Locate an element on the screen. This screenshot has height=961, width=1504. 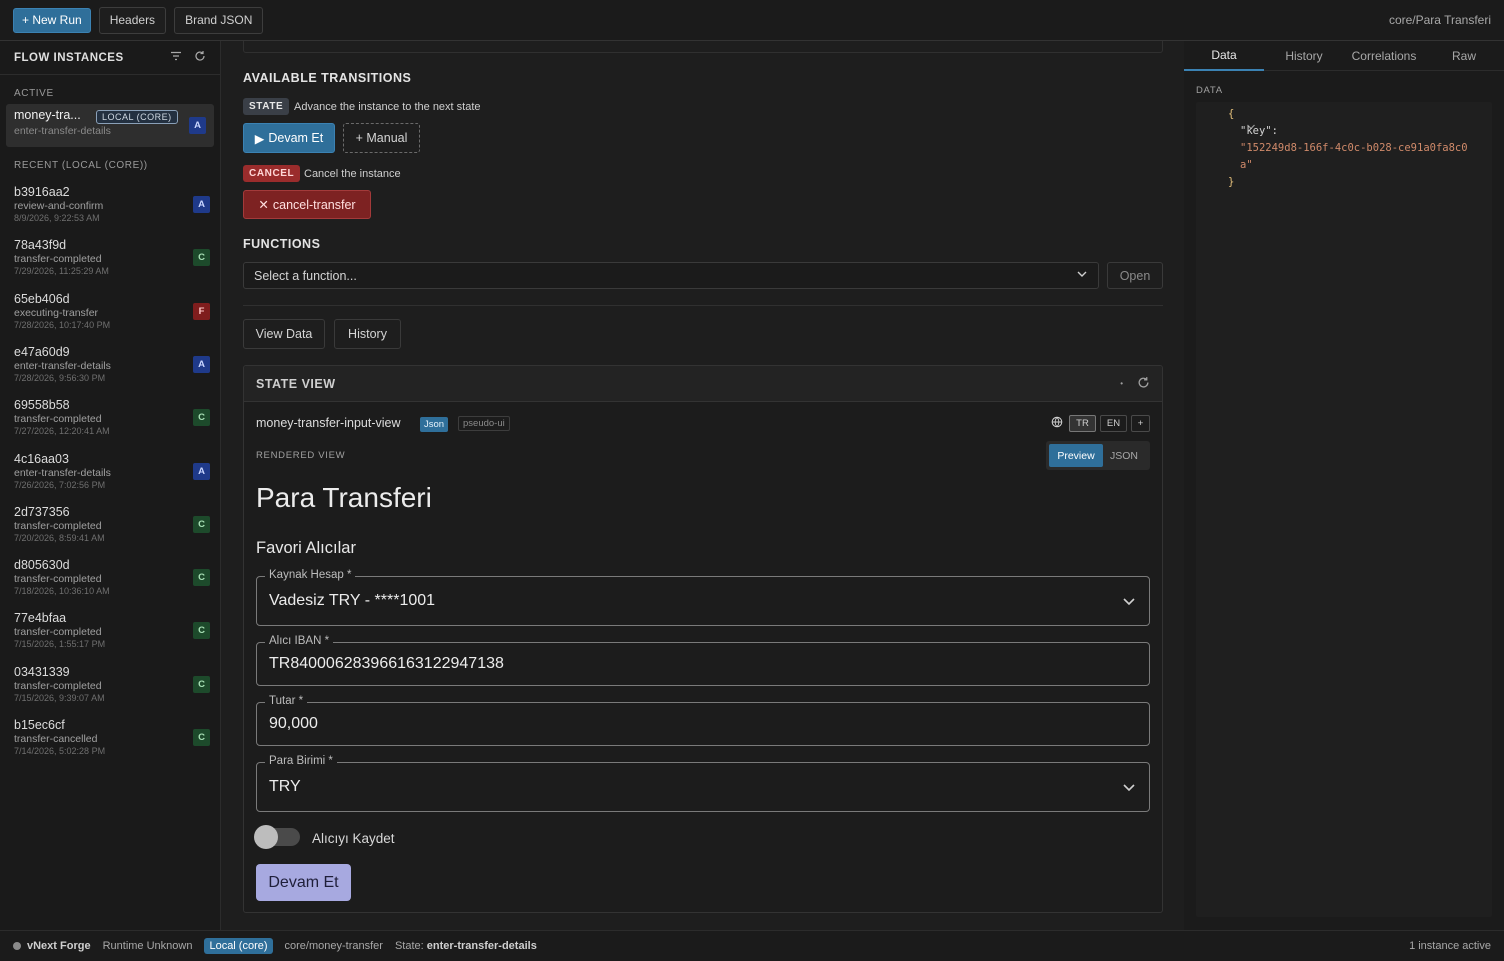
cancel-pill: CANCEL is located at coordinates (272, 173).